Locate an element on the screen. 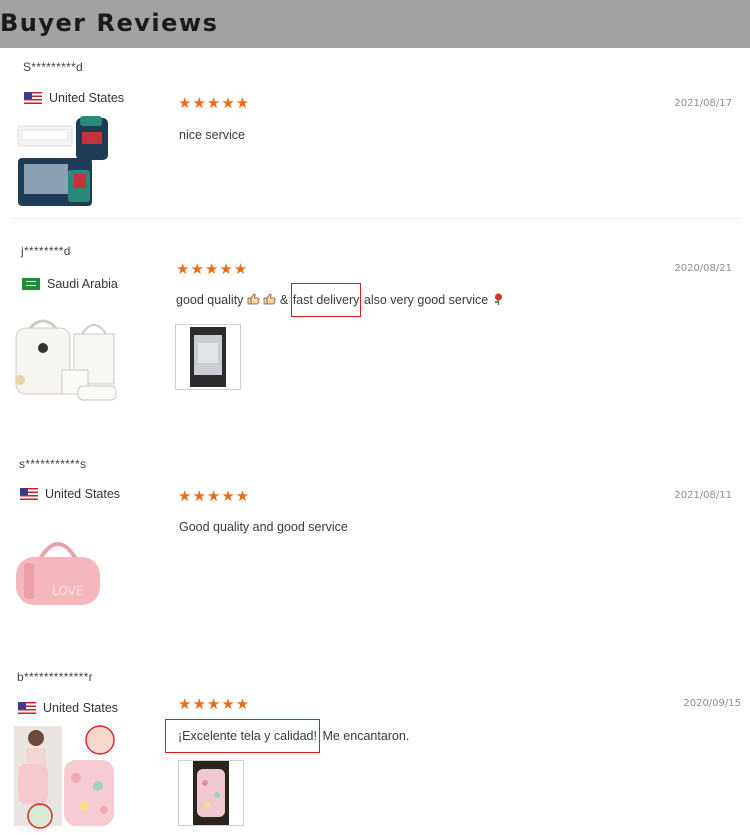  divider is located at coordinates (376, 218).